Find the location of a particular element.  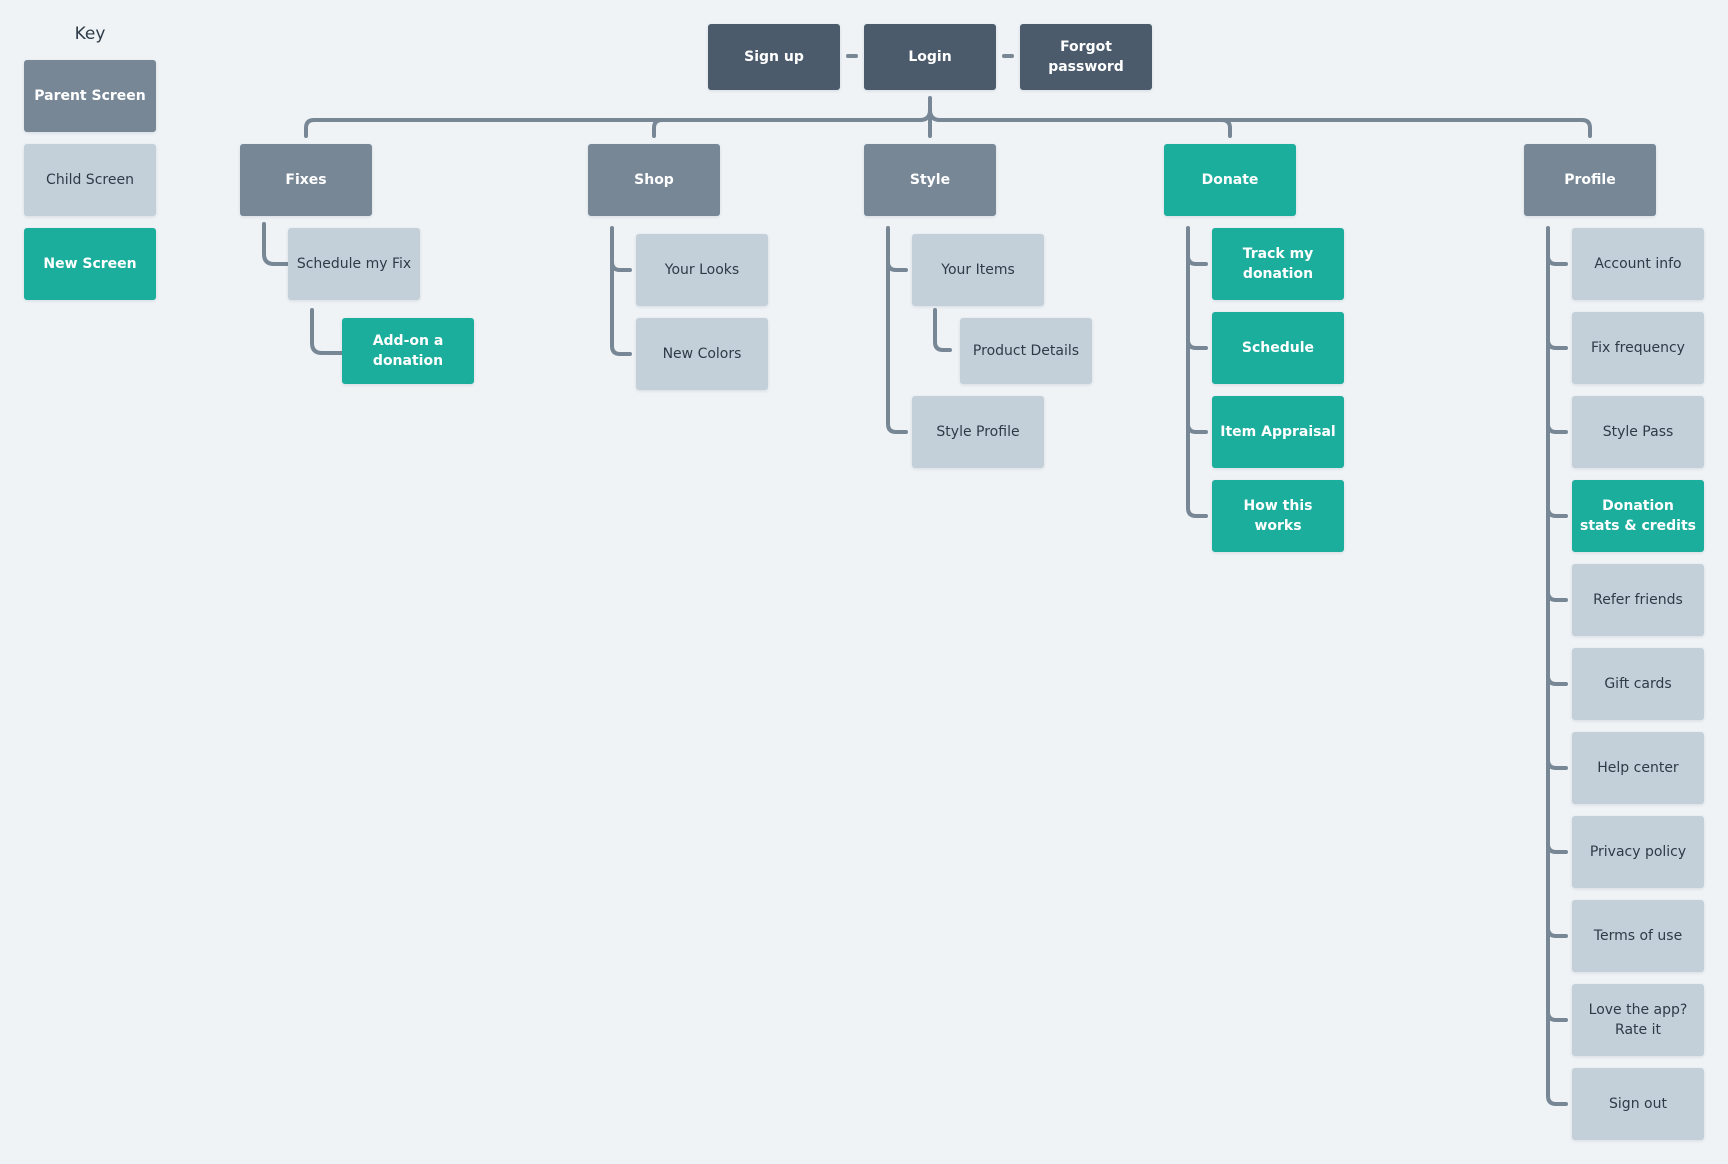

connector-shop-drop is located at coordinates (658, 128).